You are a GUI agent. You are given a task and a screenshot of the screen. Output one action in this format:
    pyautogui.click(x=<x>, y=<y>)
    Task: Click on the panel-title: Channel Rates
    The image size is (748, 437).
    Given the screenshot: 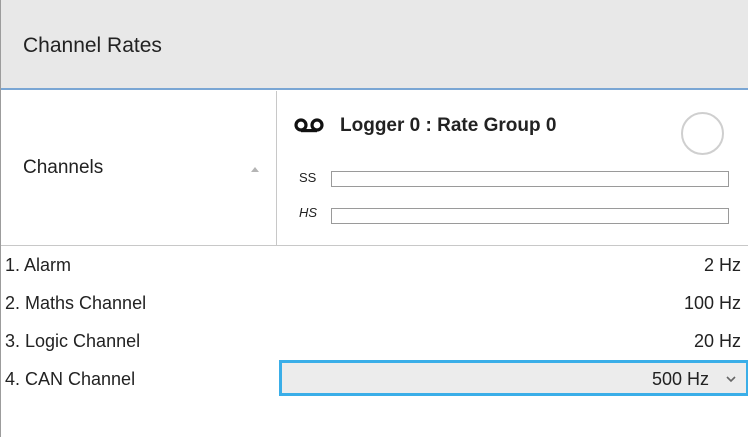 What is the action you would take?
    pyautogui.click(x=92, y=45)
    